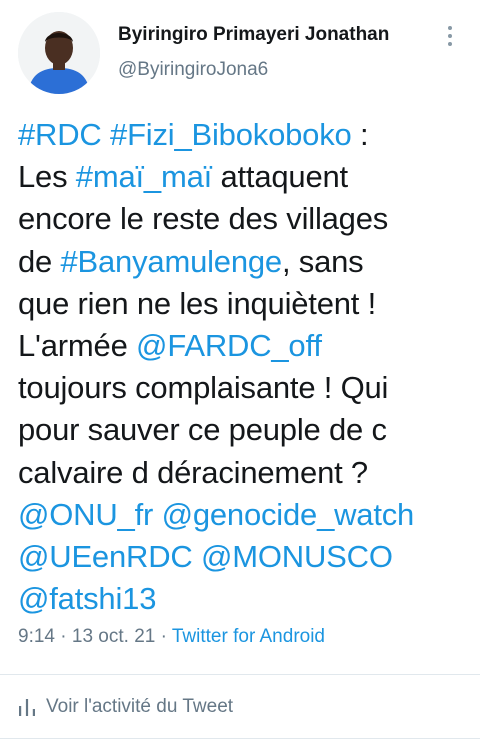 This screenshot has width=480, height=741. I want to click on hashtag-link: #Banyamulenge, so click(172, 261).